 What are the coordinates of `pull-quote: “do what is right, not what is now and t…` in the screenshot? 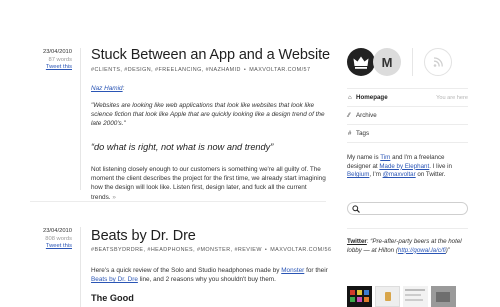 It's located at (182, 147).